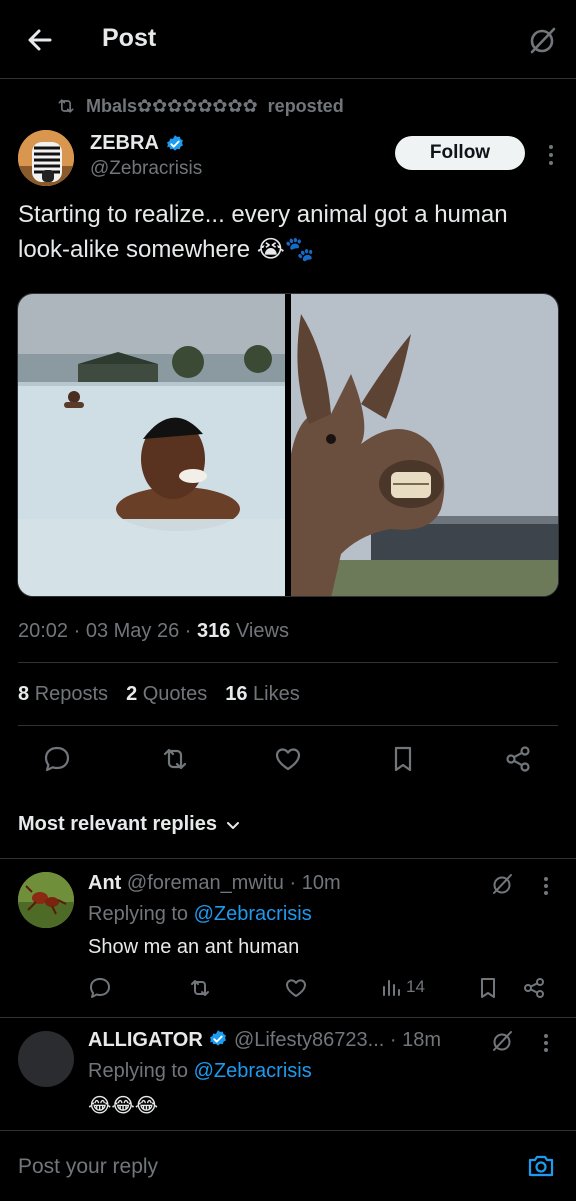 The height and width of the screenshot is (1201, 576). What do you see at coordinates (40, 40) in the screenshot?
I see `back-arrow-icon` at bounding box center [40, 40].